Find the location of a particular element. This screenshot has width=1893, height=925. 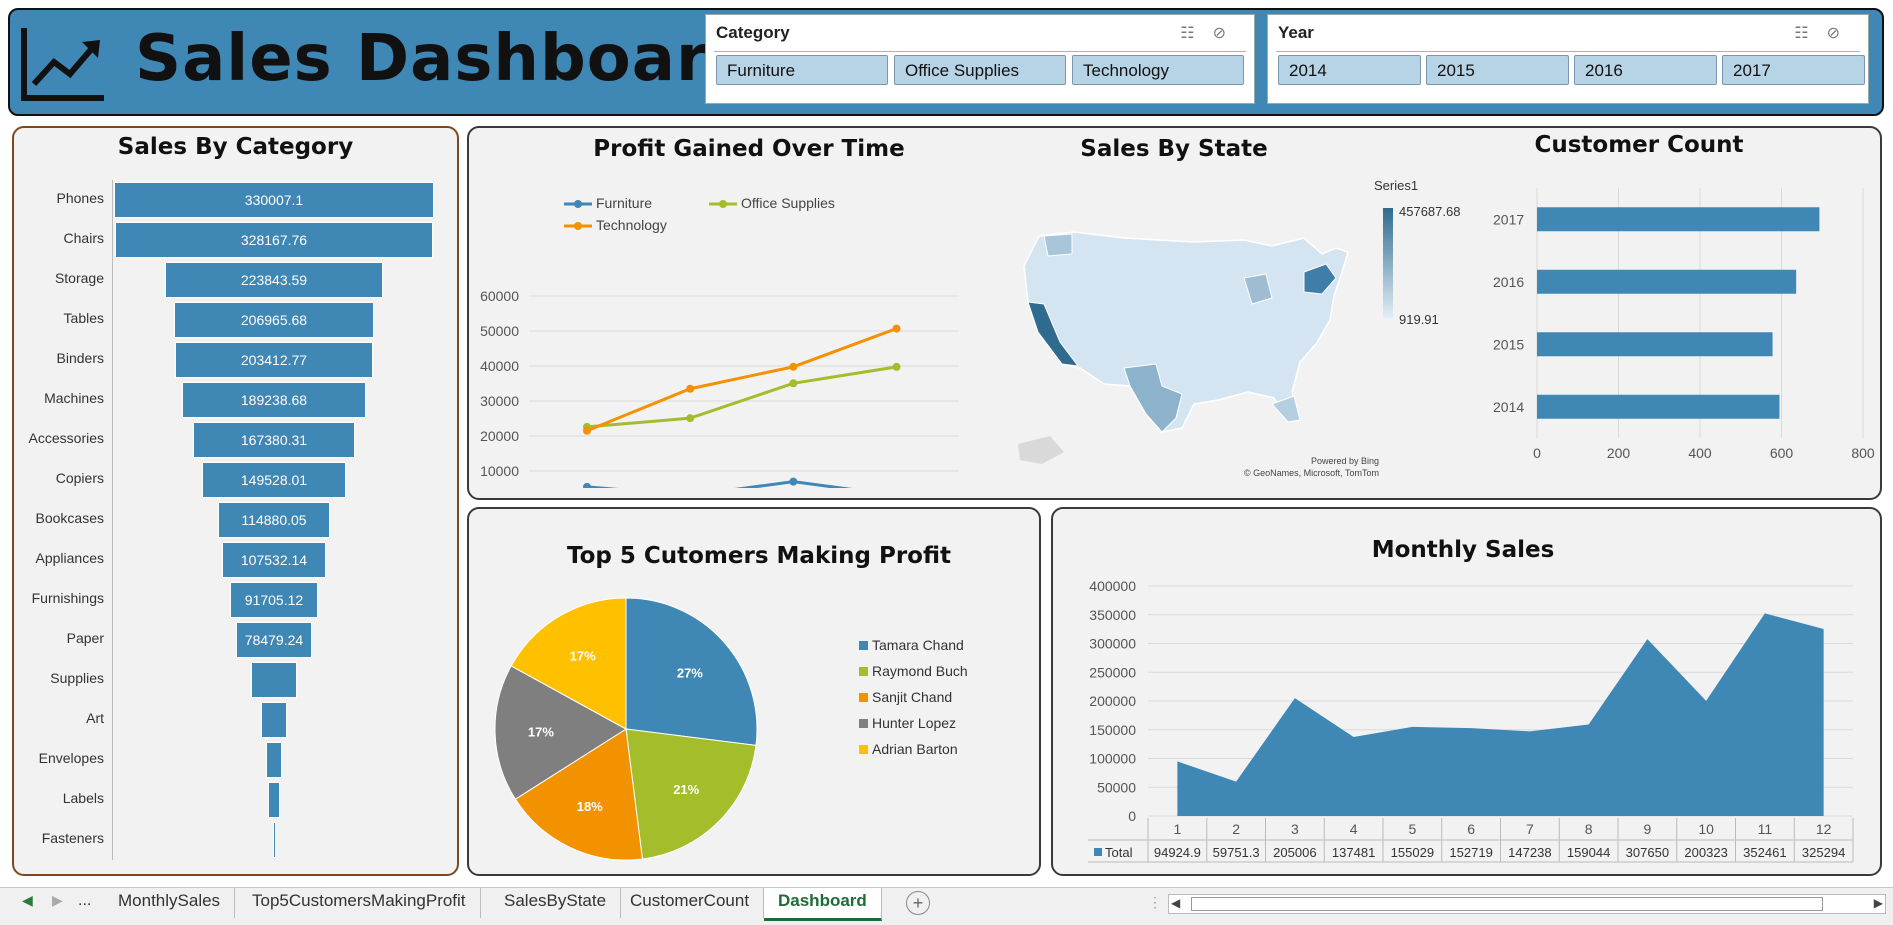

year-slicer: Year ☷⊘ 2014 2015 2016 2017 is located at coordinates (1568, 59).